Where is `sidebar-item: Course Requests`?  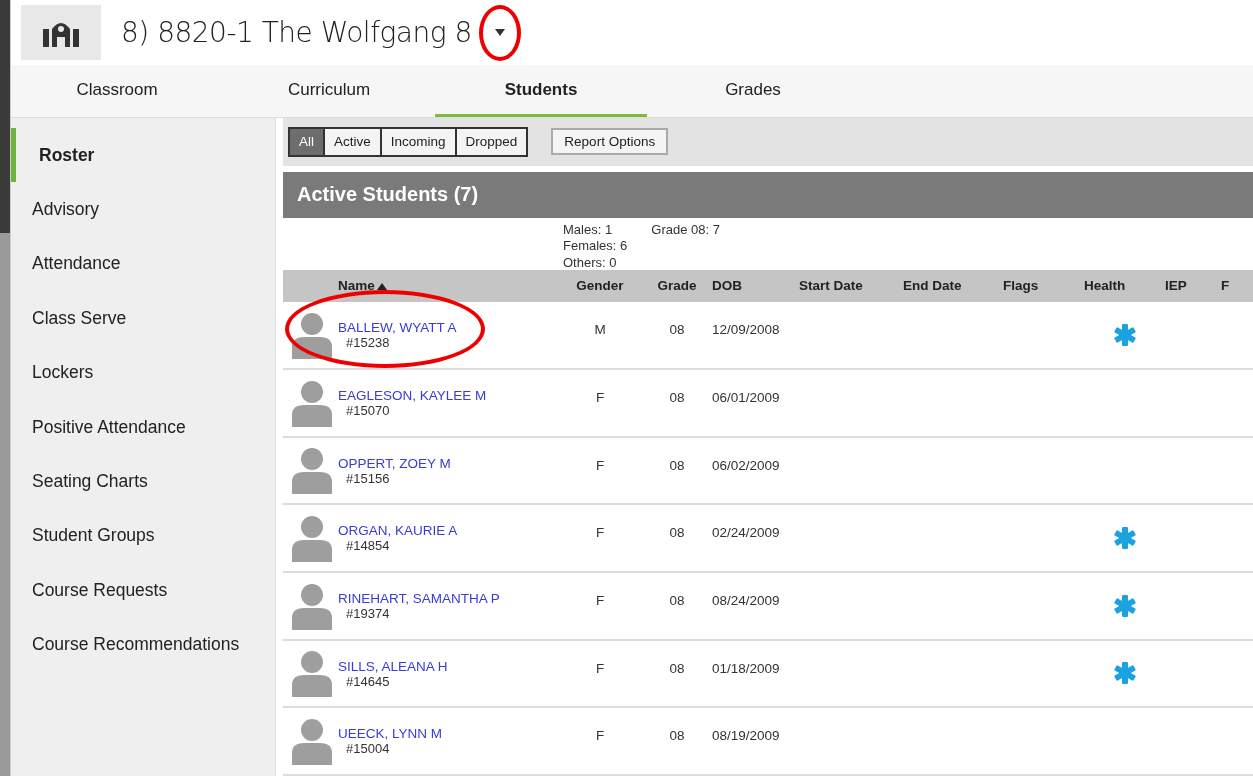
sidebar-item: Course Requests is located at coordinates (143, 590).